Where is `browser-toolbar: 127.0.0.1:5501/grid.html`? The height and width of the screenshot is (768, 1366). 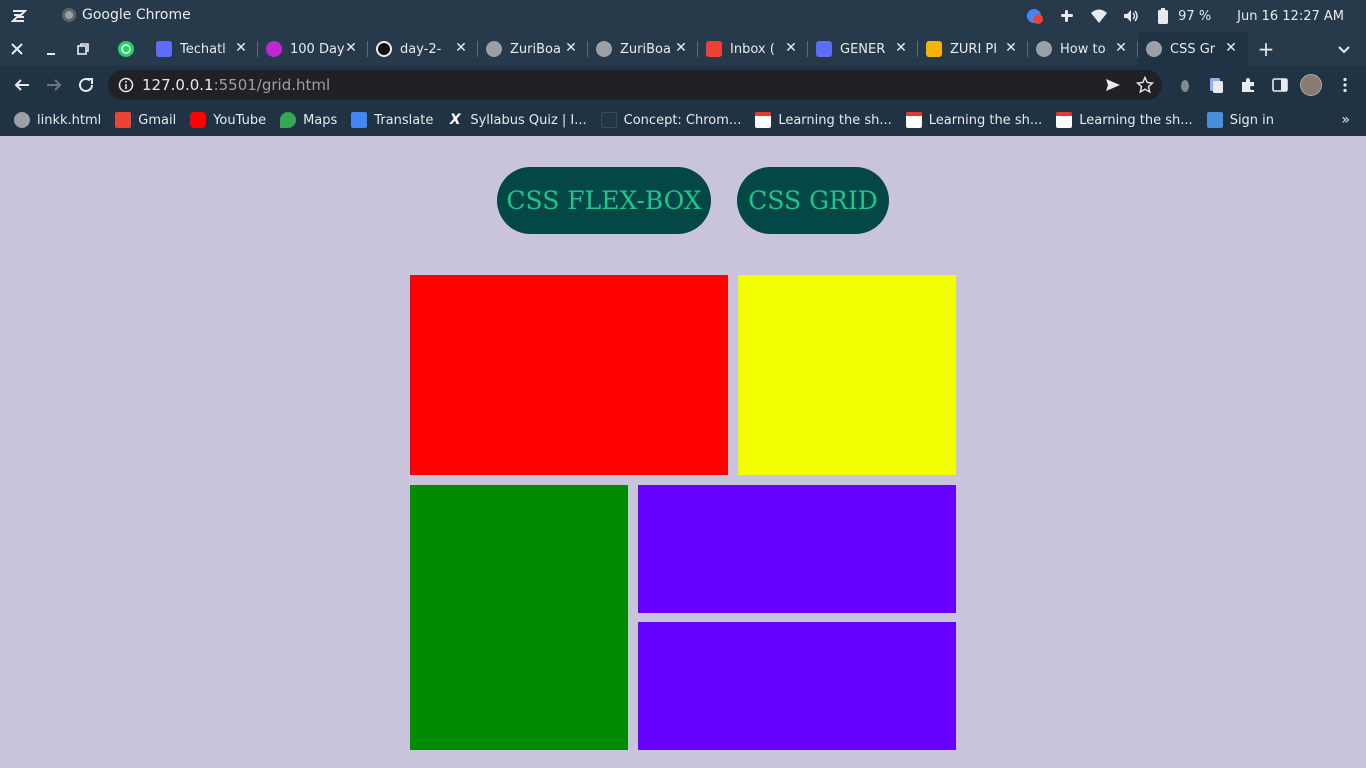
browser-toolbar: 127.0.0.1:5501/grid.html is located at coordinates (683, 85).